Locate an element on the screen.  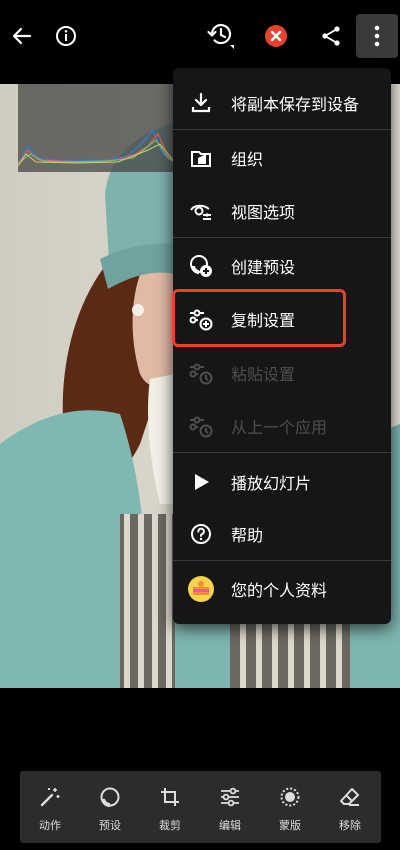
more-vertical-icon is located at coordinates (377, 36).